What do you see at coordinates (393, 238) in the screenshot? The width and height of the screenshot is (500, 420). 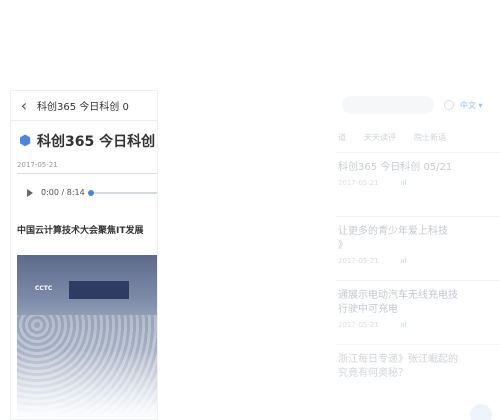 I see `news-title: 让更多的青少年爱上科技 》` at bounding box center [393, 238].